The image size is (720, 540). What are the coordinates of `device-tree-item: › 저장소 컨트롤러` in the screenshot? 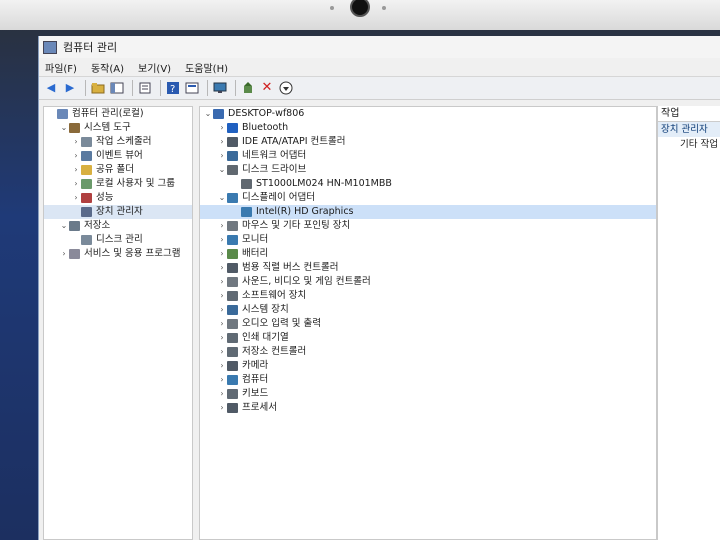 It's located at (428, 352).